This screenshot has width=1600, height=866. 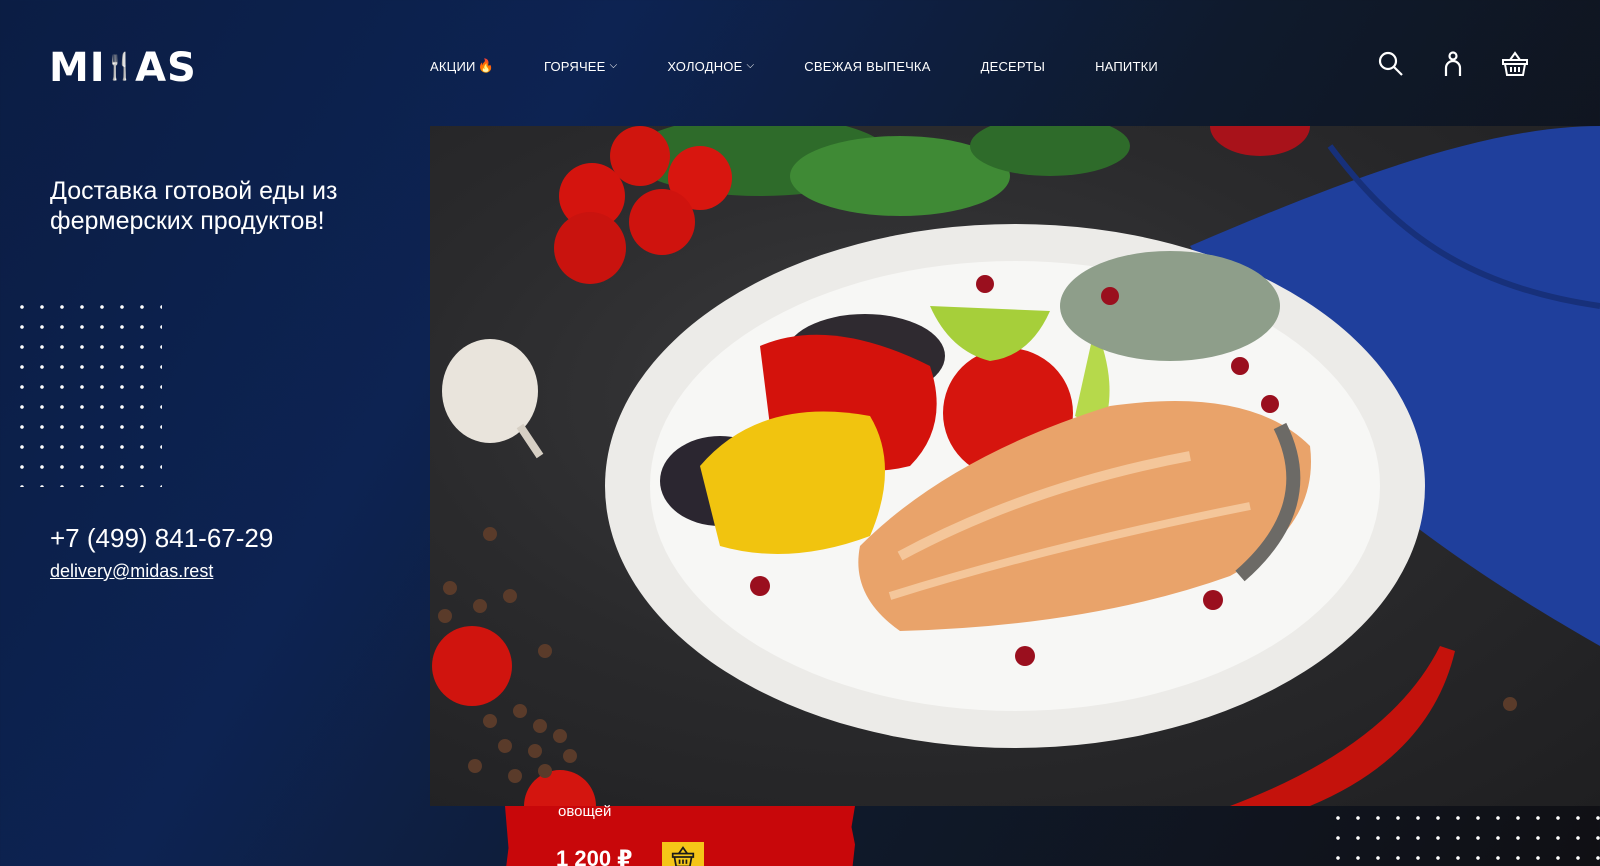 What do you see at coordinates (131, 571) in the screenshot?
I see `contact-email-link: delivery@midas.rest` at bounding box center [131, 571].